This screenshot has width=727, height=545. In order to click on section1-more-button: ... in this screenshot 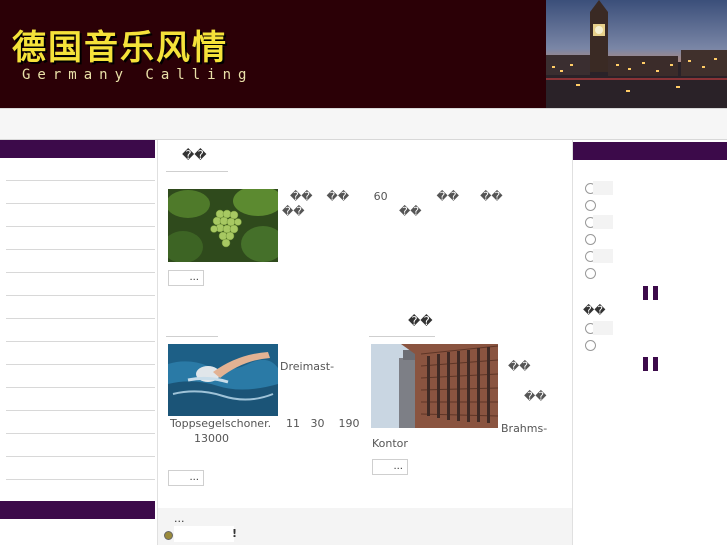, I will do `click(186, 278)`.